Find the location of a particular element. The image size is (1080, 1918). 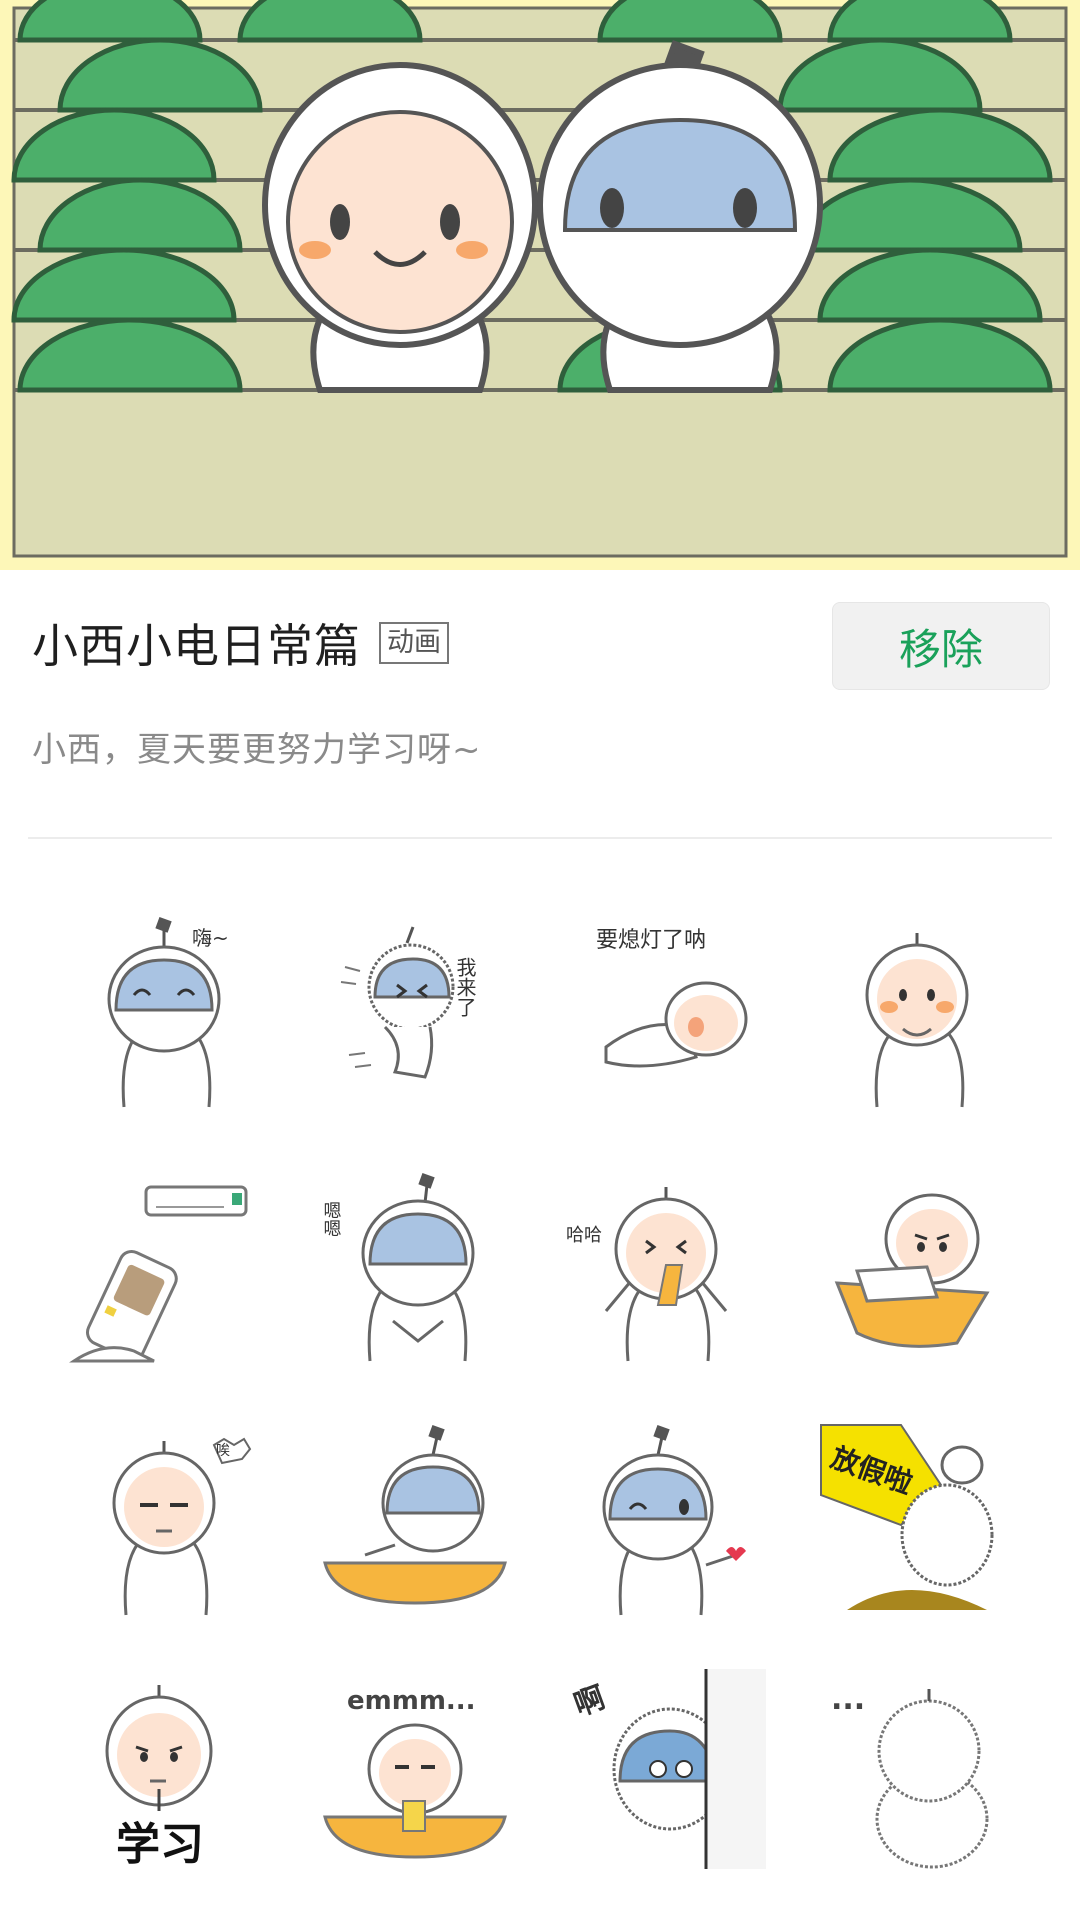

sticker-item: 啊 is located at coordinates (665, 1769).